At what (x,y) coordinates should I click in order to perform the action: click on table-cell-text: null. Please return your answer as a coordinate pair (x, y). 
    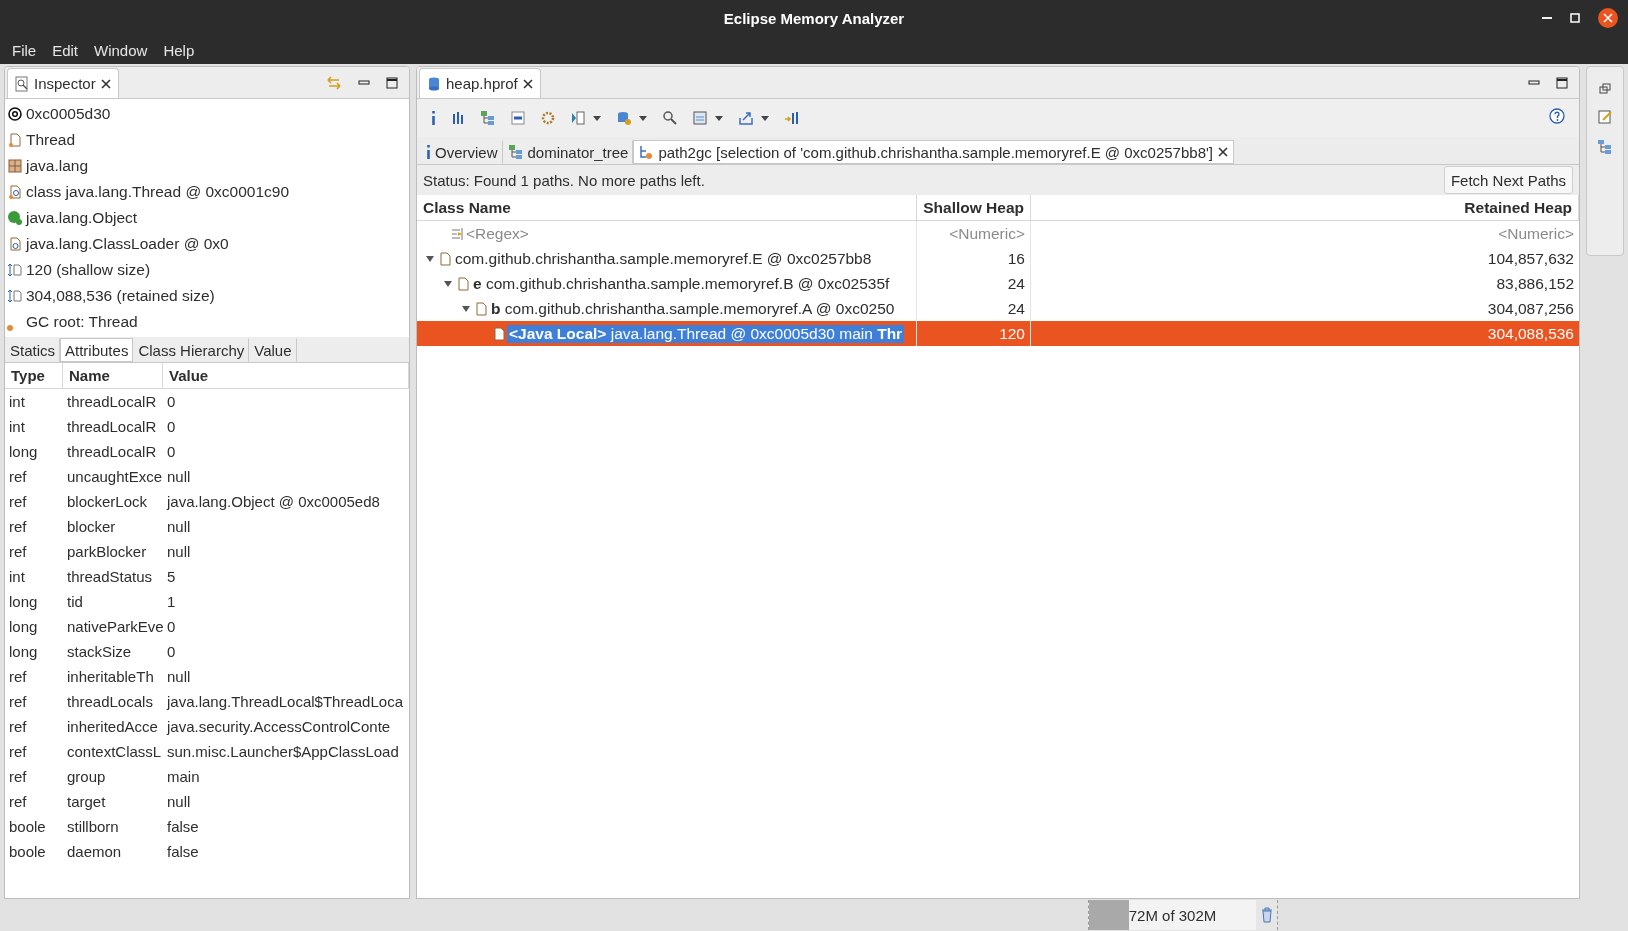
    Looking at the image, I should click on (179, 677).